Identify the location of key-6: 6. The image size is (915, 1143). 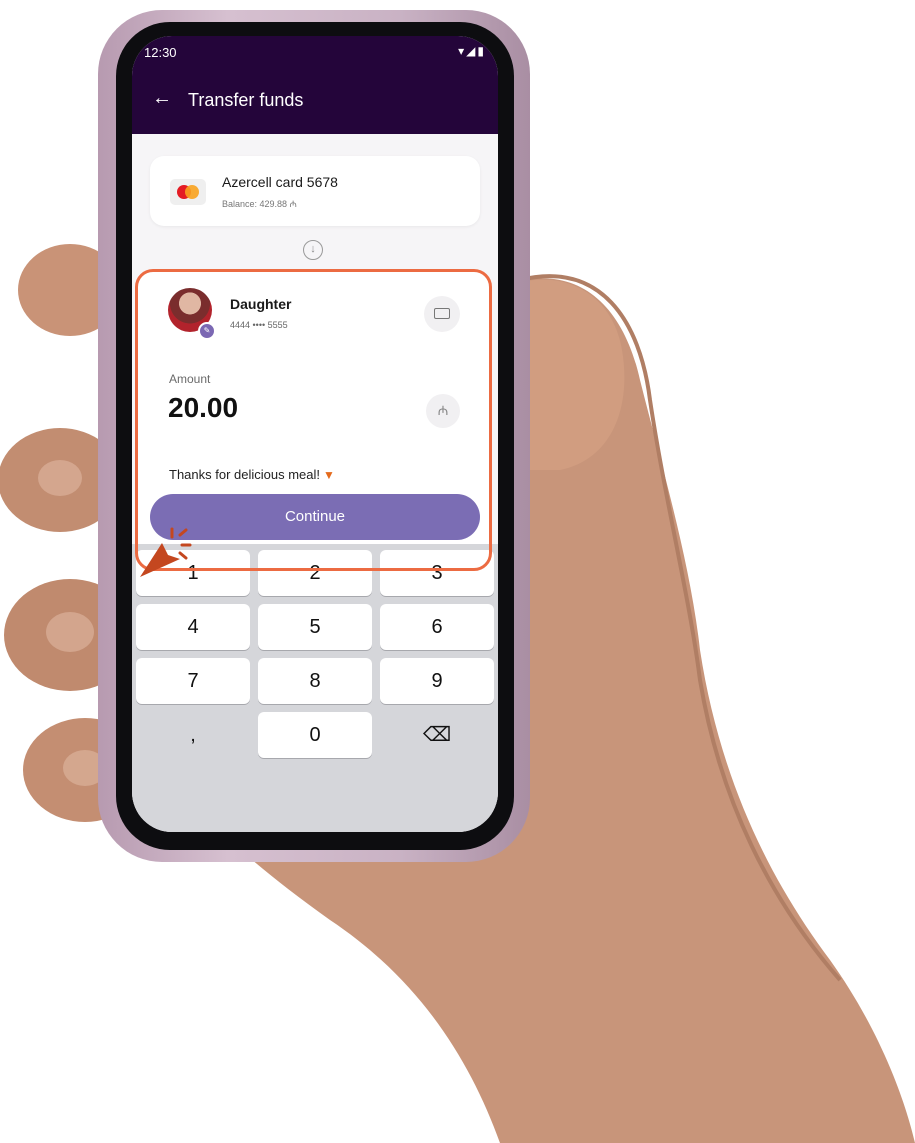
(437, 627).